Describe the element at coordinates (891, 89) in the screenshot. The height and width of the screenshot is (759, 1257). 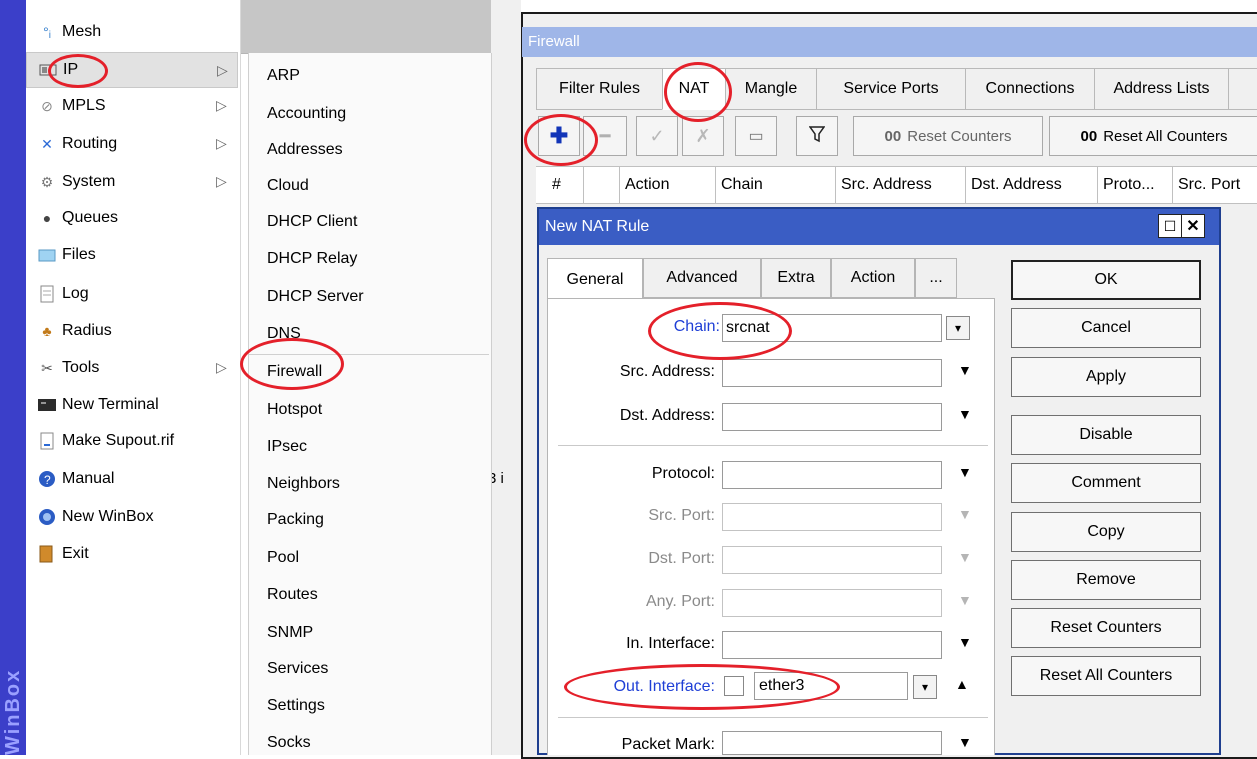
I see `tab-service-ports: Service Ports` at that location.